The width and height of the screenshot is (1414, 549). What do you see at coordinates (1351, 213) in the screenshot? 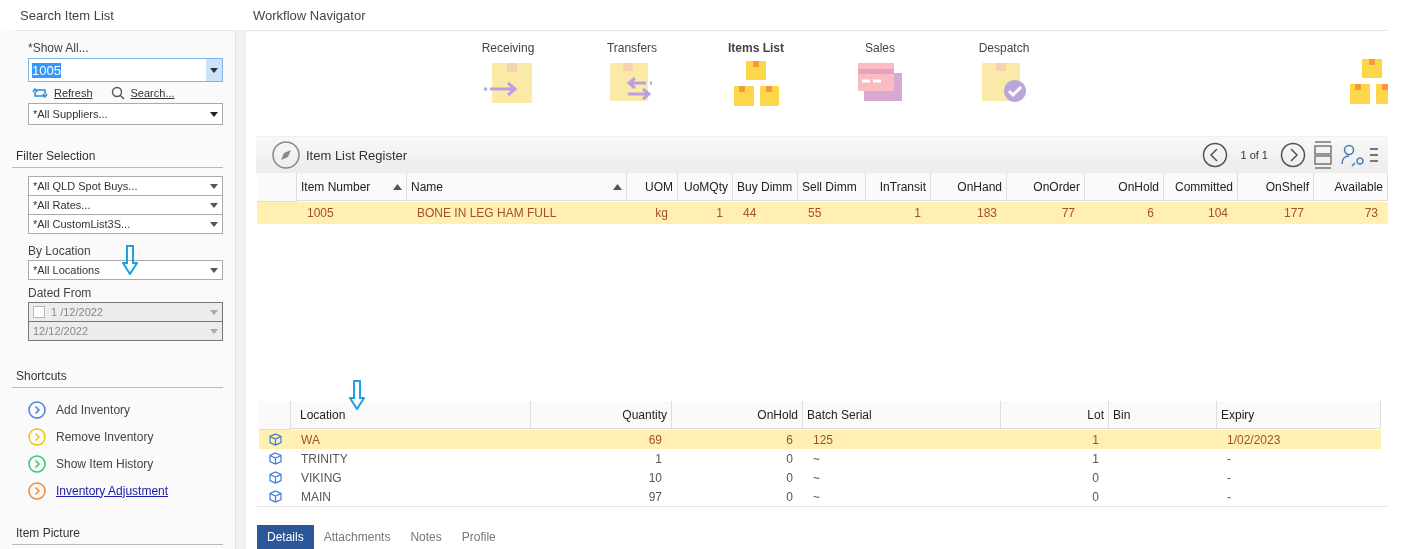
I see `table-cell: 73` at bounding box center [1351, 213].